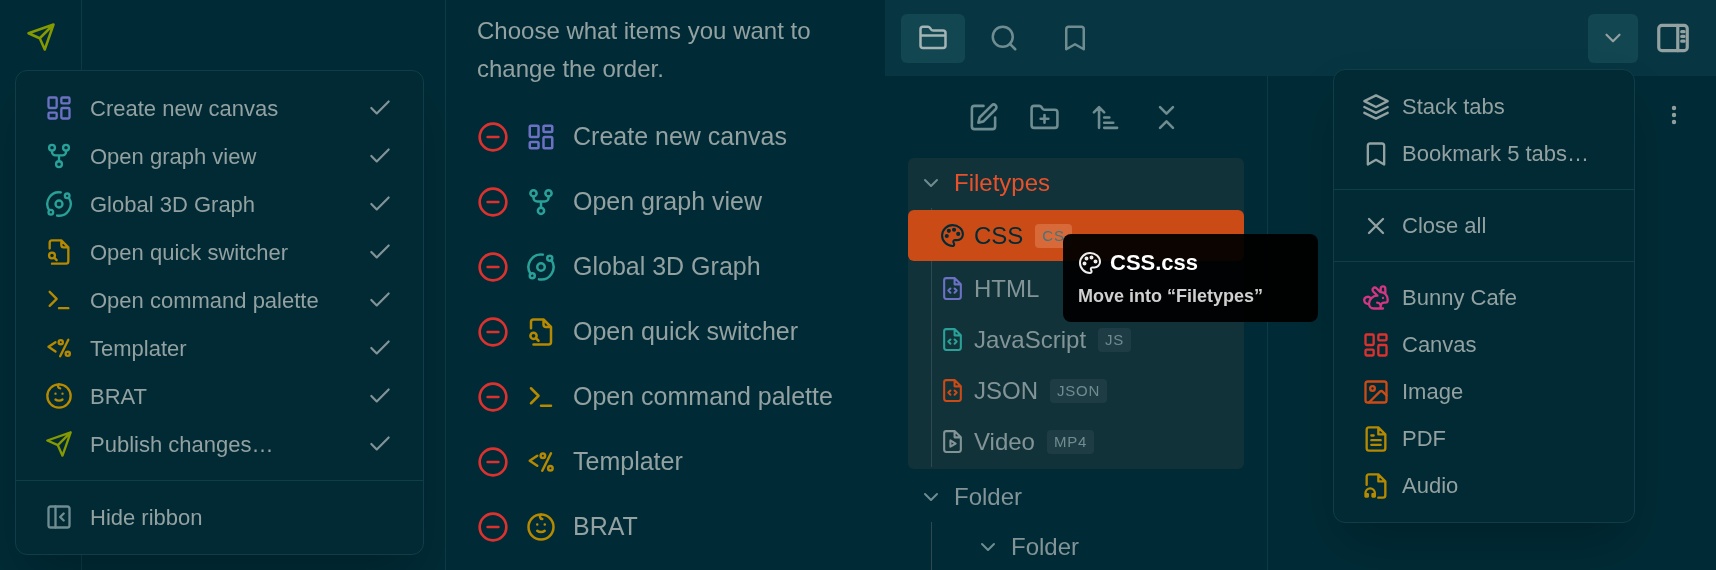 Image resolution: width=1716 pixels, height=570 pixels. I want to click on menu-label: Open command palette, so click(205, 300).